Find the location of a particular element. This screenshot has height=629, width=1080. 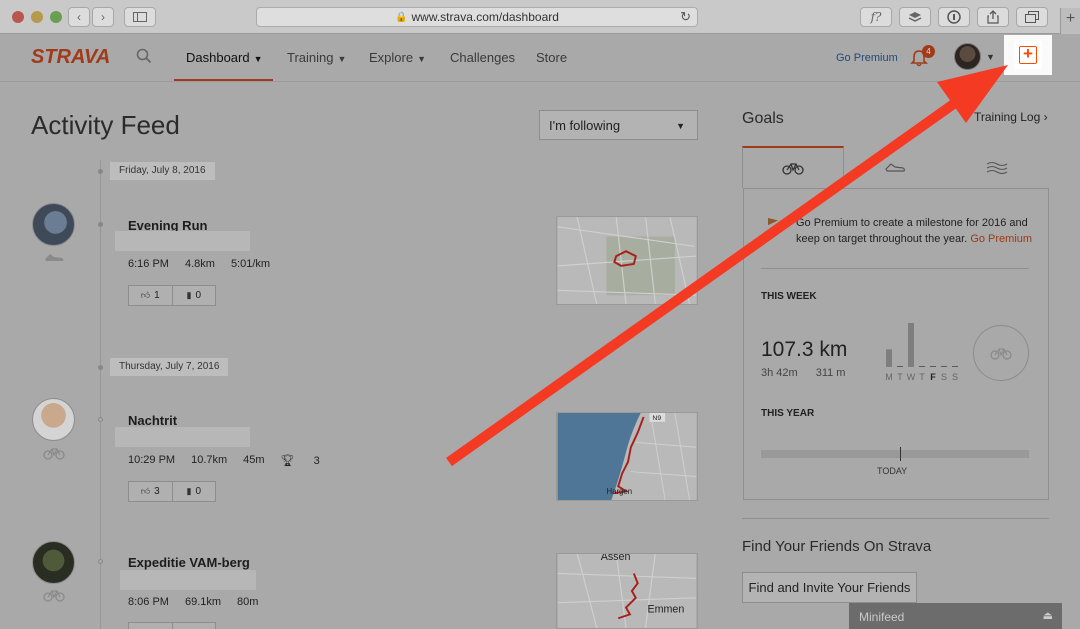

nav-training: Training ▼ is located at coordinates (316, 57).